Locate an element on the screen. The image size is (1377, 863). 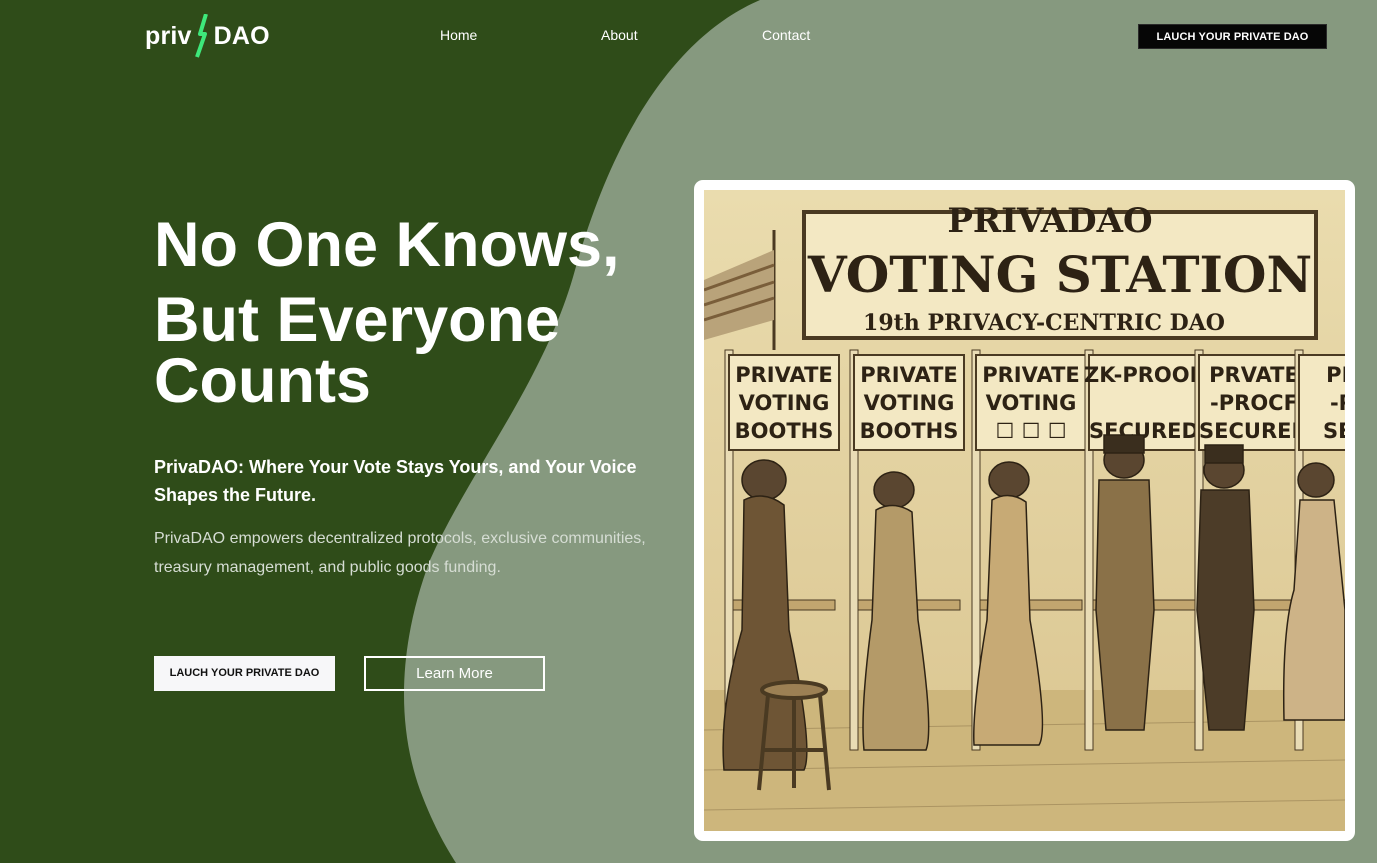
booth-sign-text: SECURED is located at coordinates (1254, 431).